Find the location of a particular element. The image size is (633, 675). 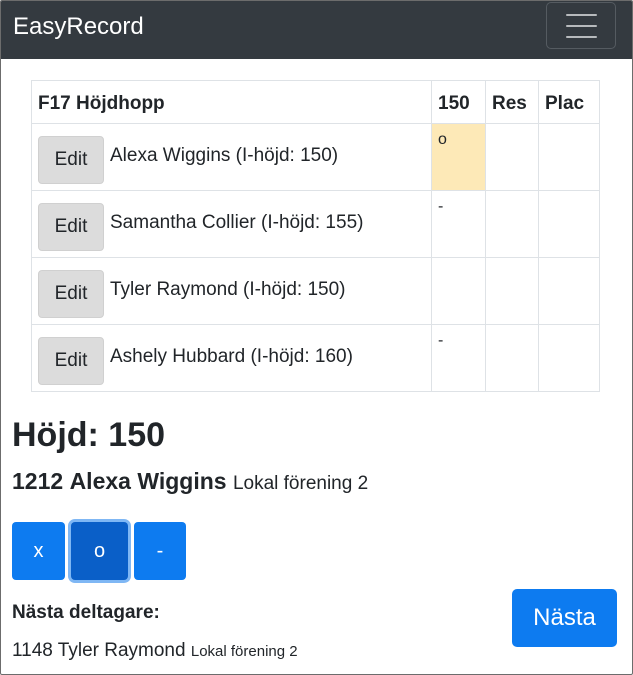

event-header: F17 Höjdhopp is located at coordinates (231, 102).